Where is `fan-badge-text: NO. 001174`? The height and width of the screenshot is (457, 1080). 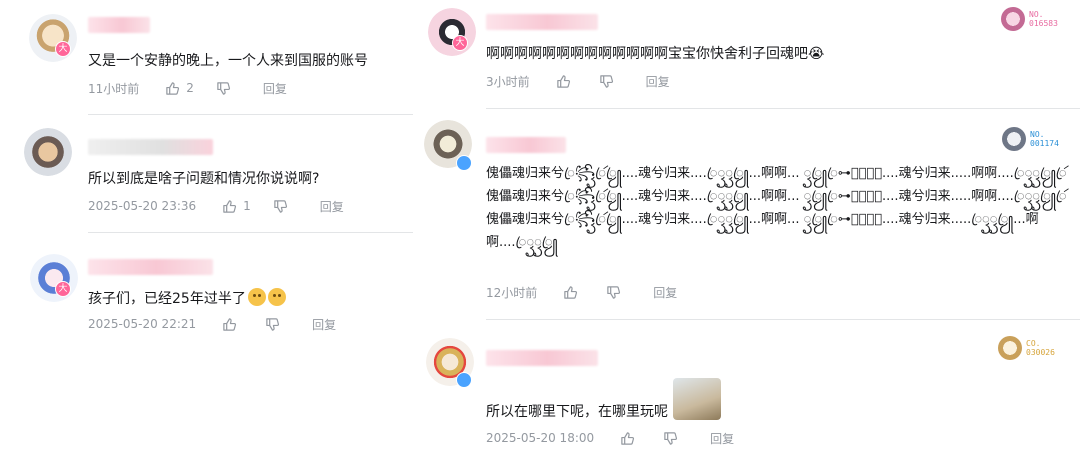 fan-badge-text: NO. 001174 is located at coordinates (1044, 139).